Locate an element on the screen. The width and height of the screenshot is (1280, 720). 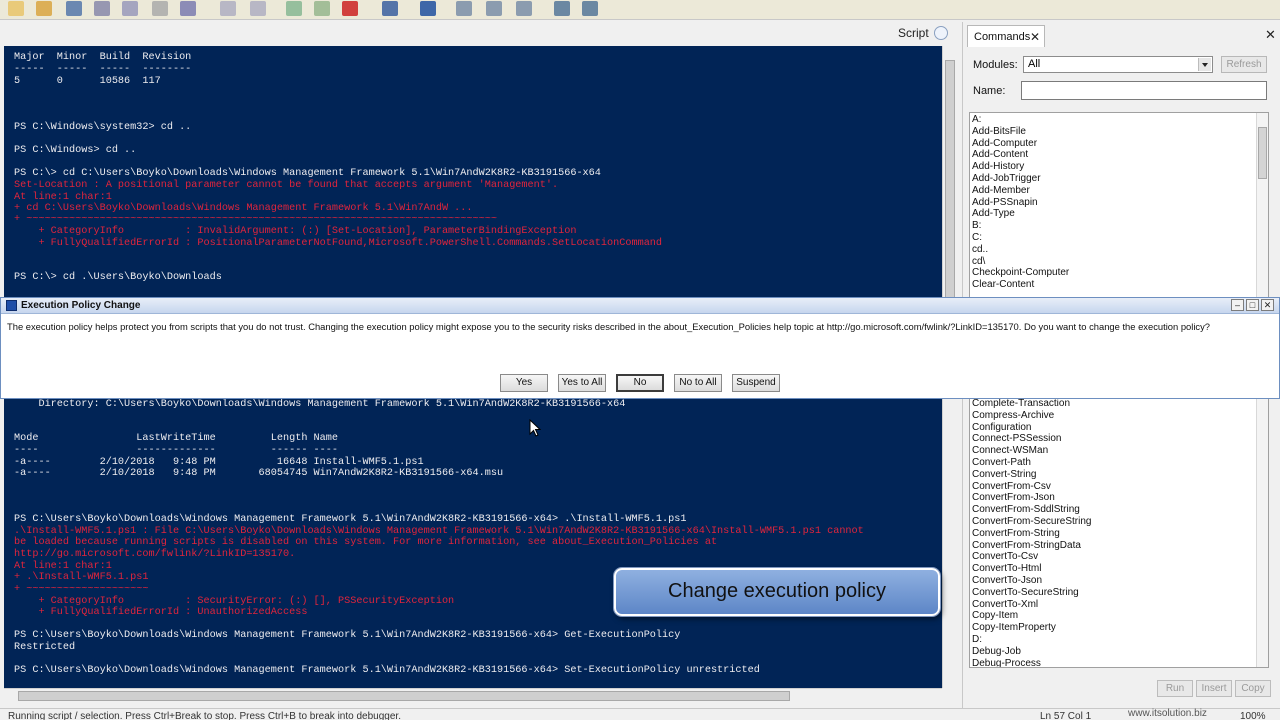
refresh-button: Refresh is located at coordinates (1244, 64).